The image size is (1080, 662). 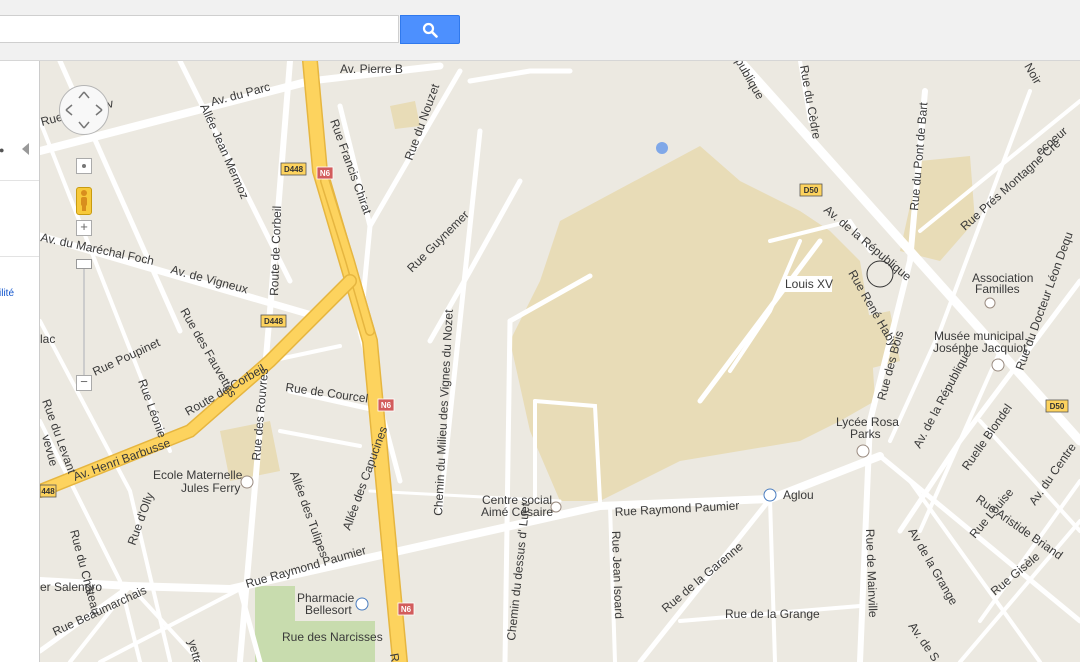 What do you see at coordinates (328, 610) in the screenshot?
I see `poi-label: Bellesort` at bounding box center [328, 610].